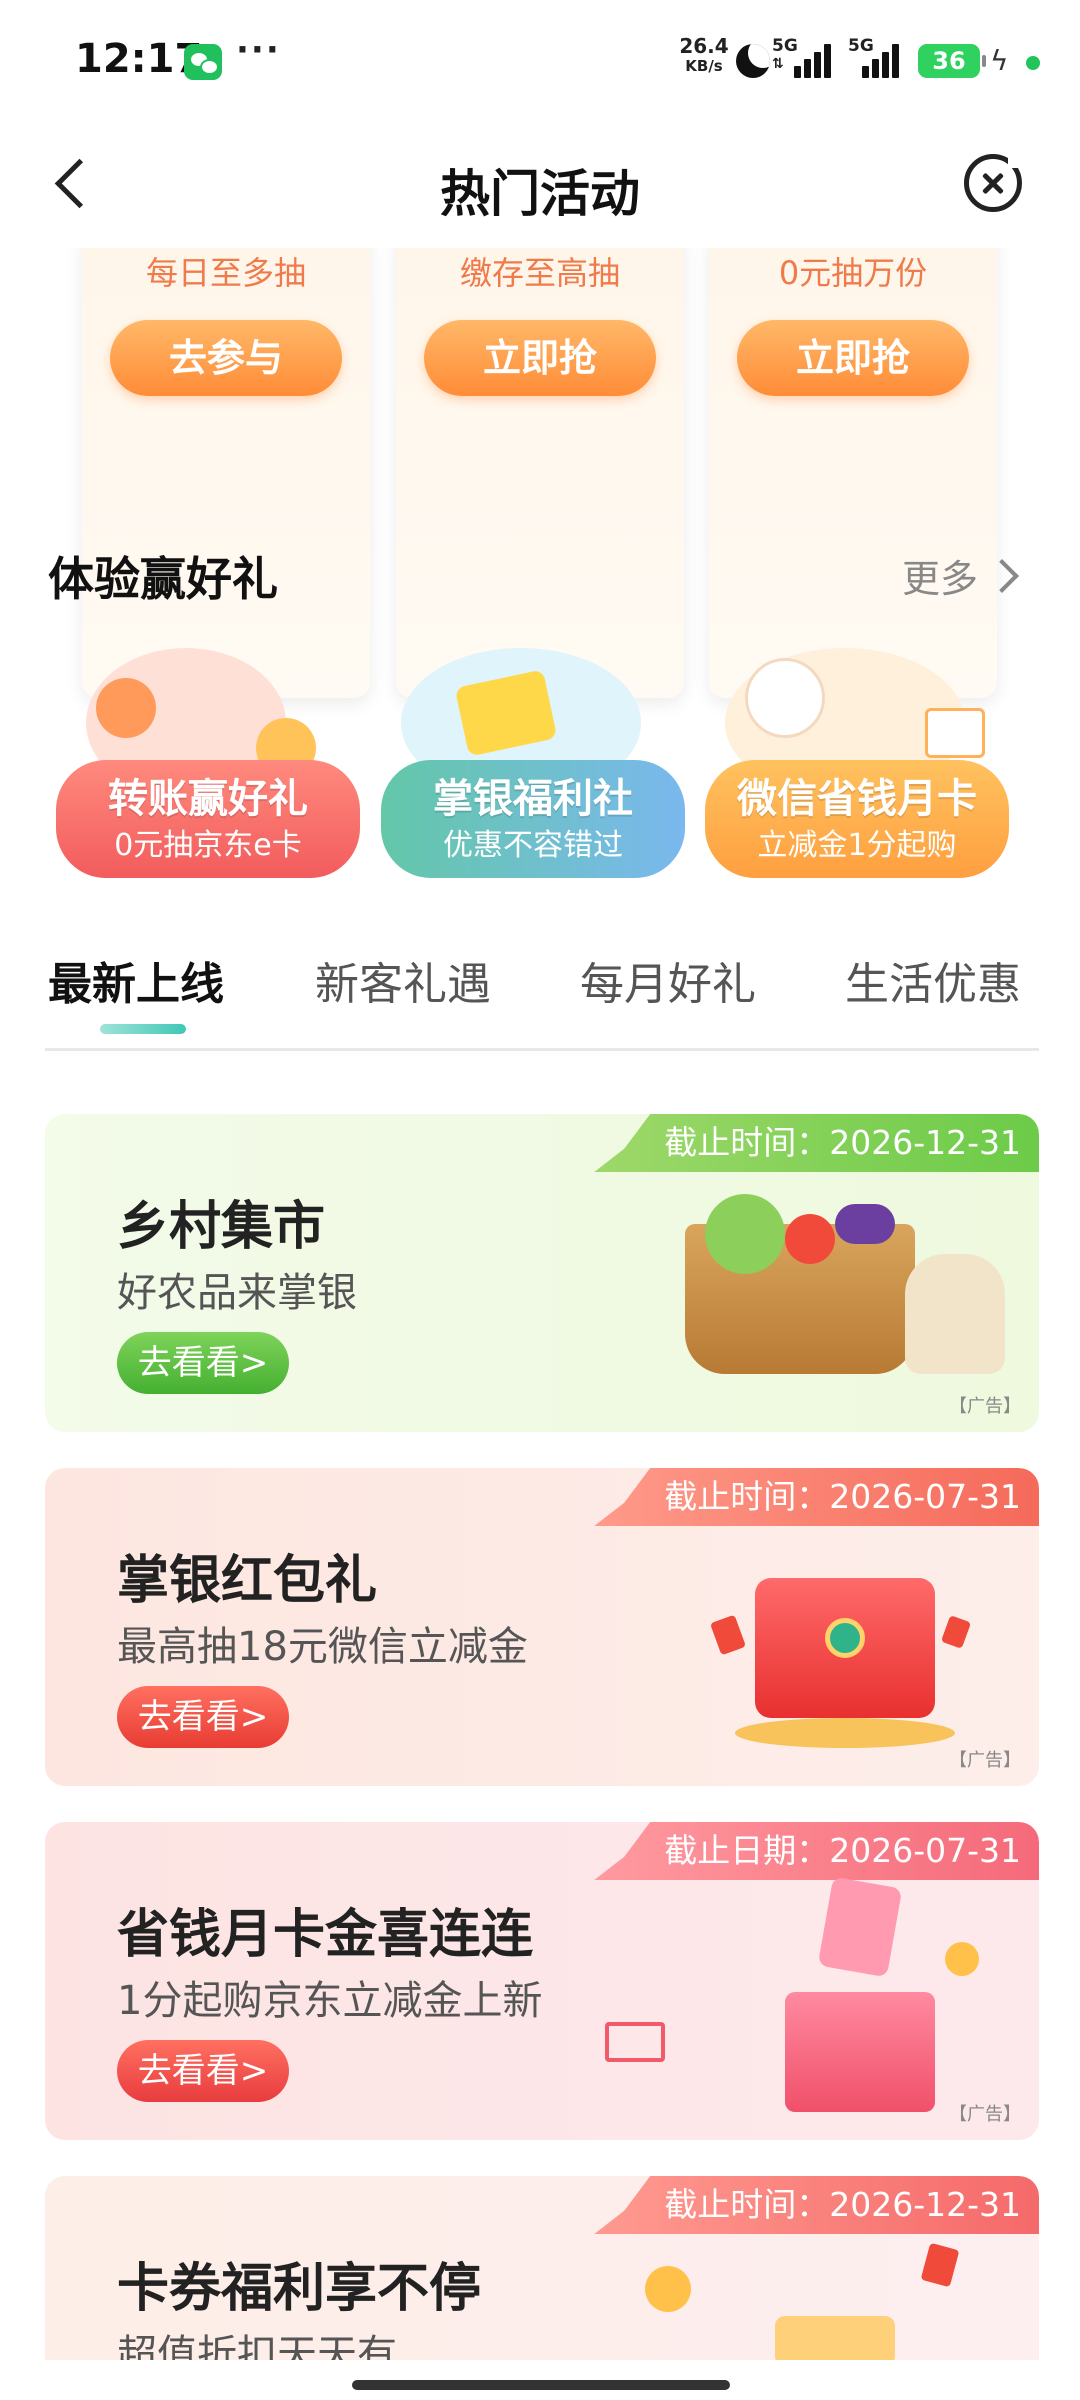 This screenshot has width=1080, height=2400. I want to click on eggplant-icon, so click(865, 1224).